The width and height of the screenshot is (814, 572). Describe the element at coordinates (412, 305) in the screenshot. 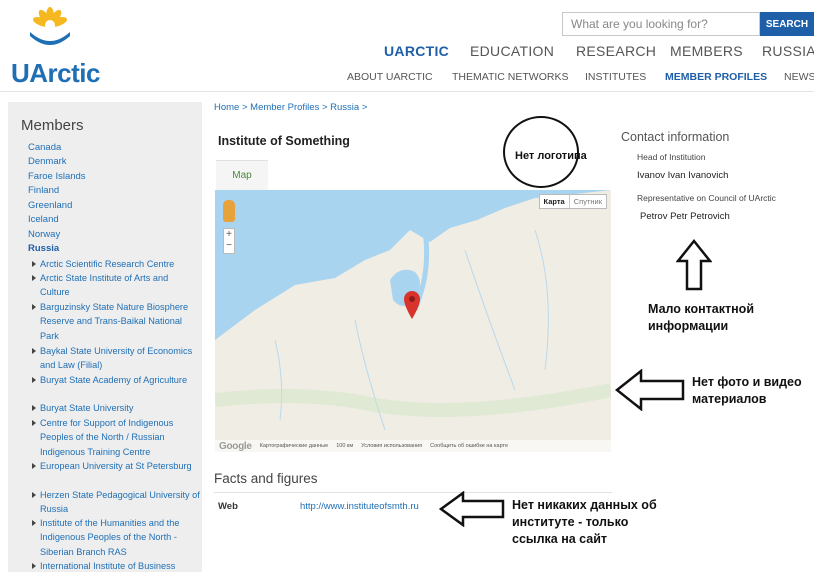

I see `map-marker-icon` at that location.